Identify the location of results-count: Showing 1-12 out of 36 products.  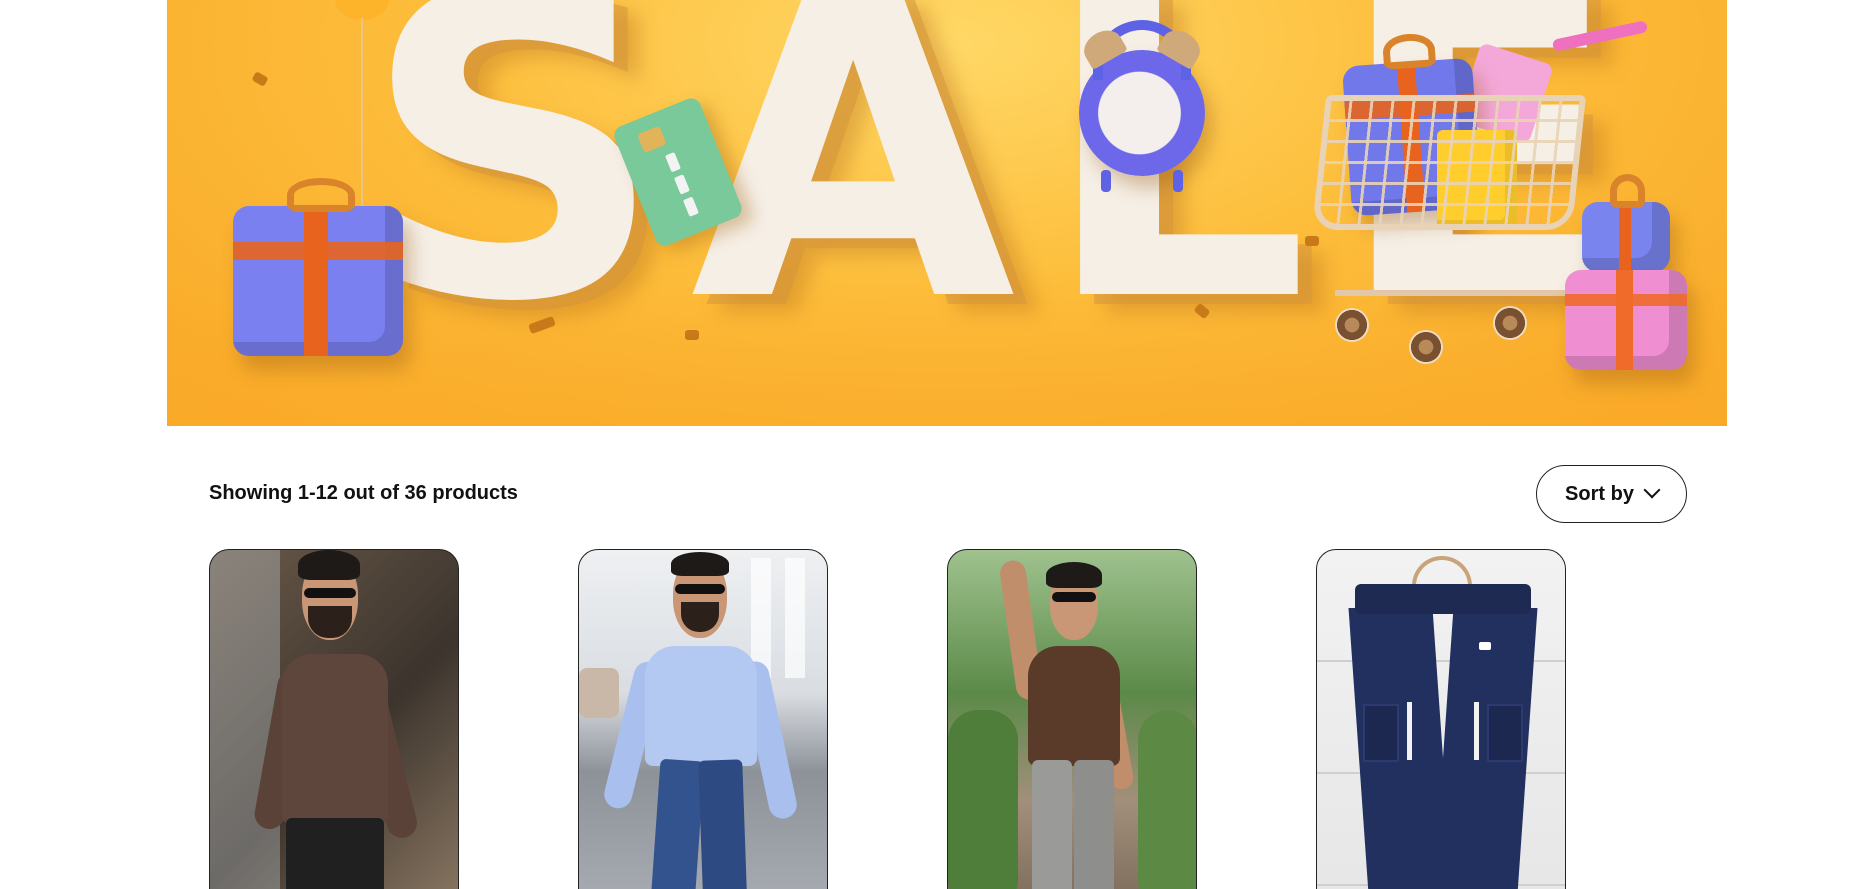
(363, 493).